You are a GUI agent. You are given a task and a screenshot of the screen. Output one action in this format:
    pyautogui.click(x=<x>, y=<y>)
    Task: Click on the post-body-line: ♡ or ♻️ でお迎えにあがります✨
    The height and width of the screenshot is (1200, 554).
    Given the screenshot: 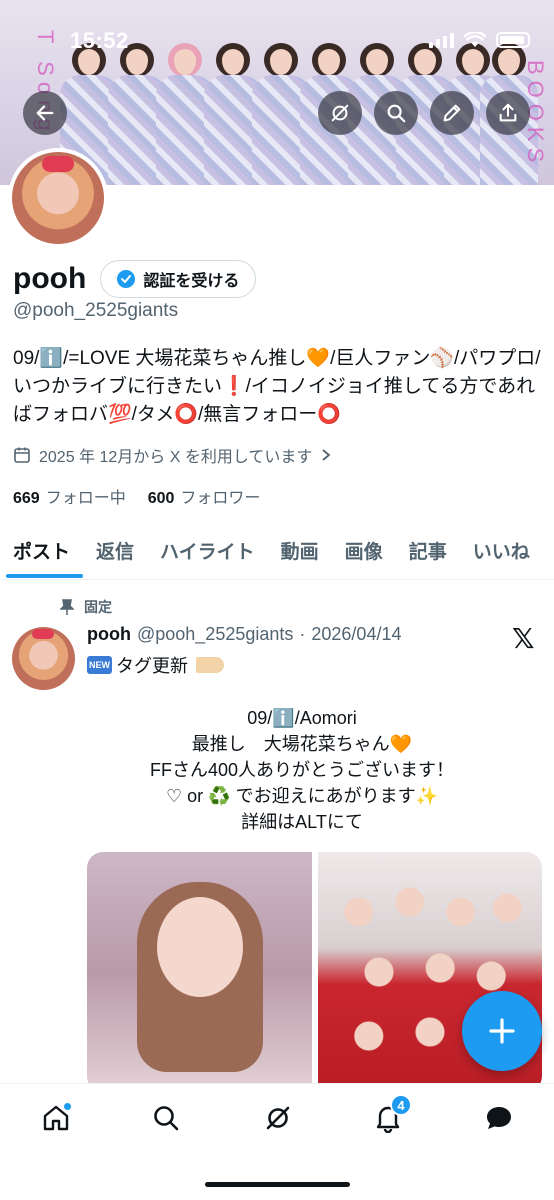 What is the action you would take?
    pyautogui.click(x=302, y=796)
    